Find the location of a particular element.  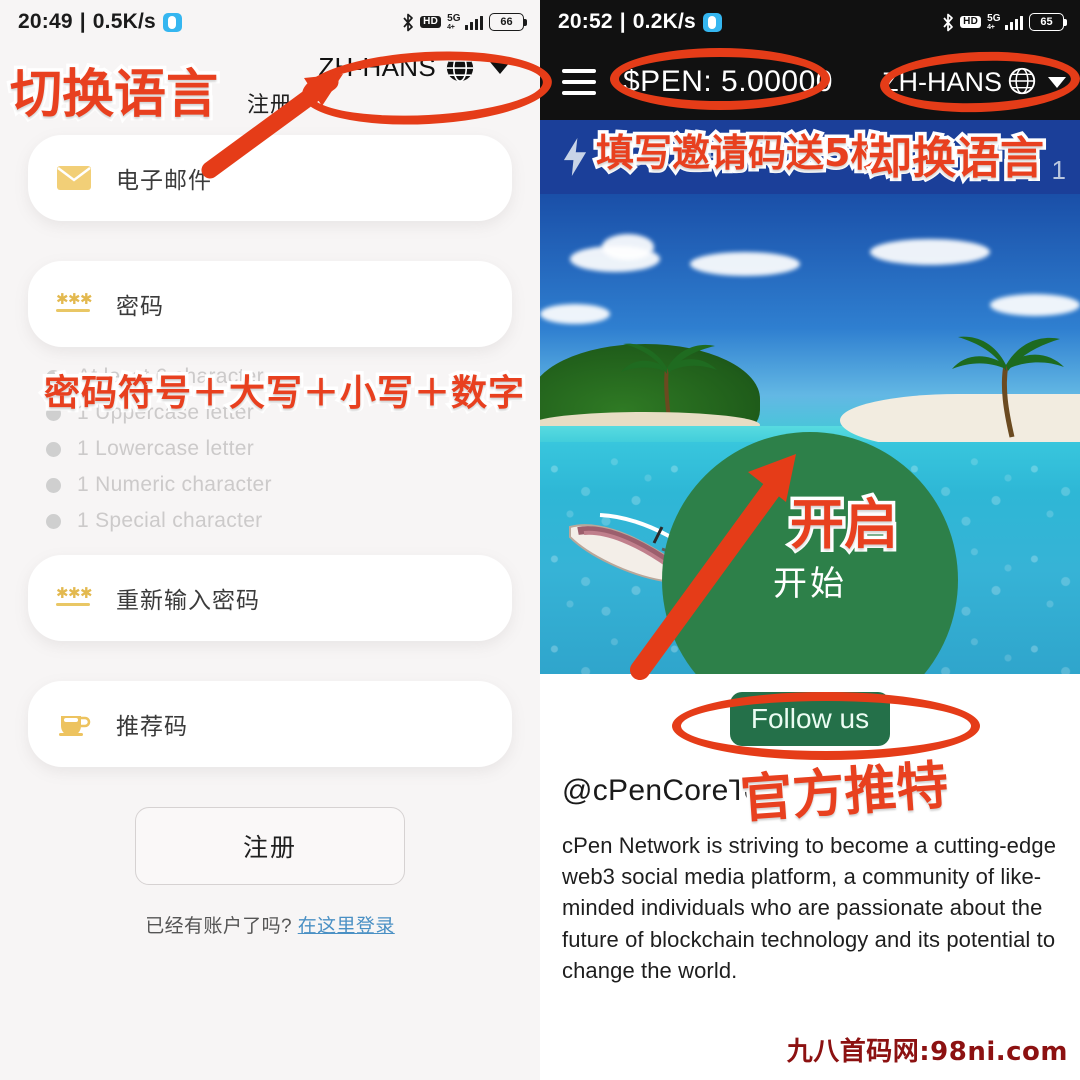

login-prompt-row: 已经有账户了吗? 在这里登录 is located at coordinates (270, 924).